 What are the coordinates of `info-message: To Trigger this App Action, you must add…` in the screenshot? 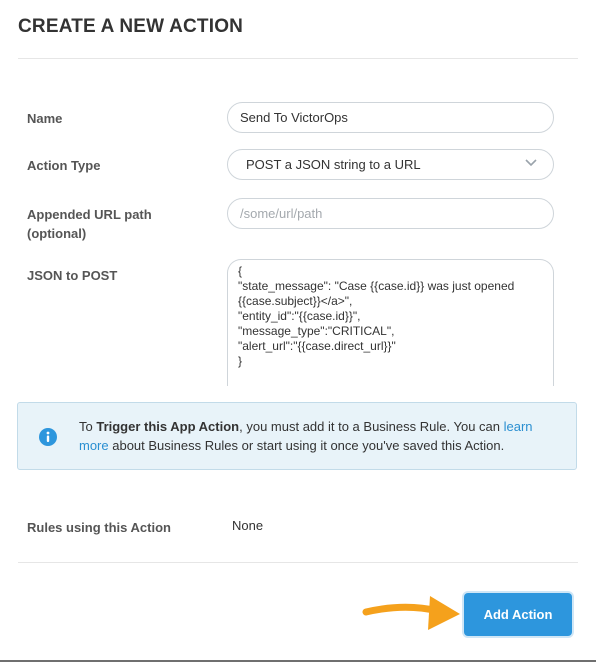 It's located at (319, 436).